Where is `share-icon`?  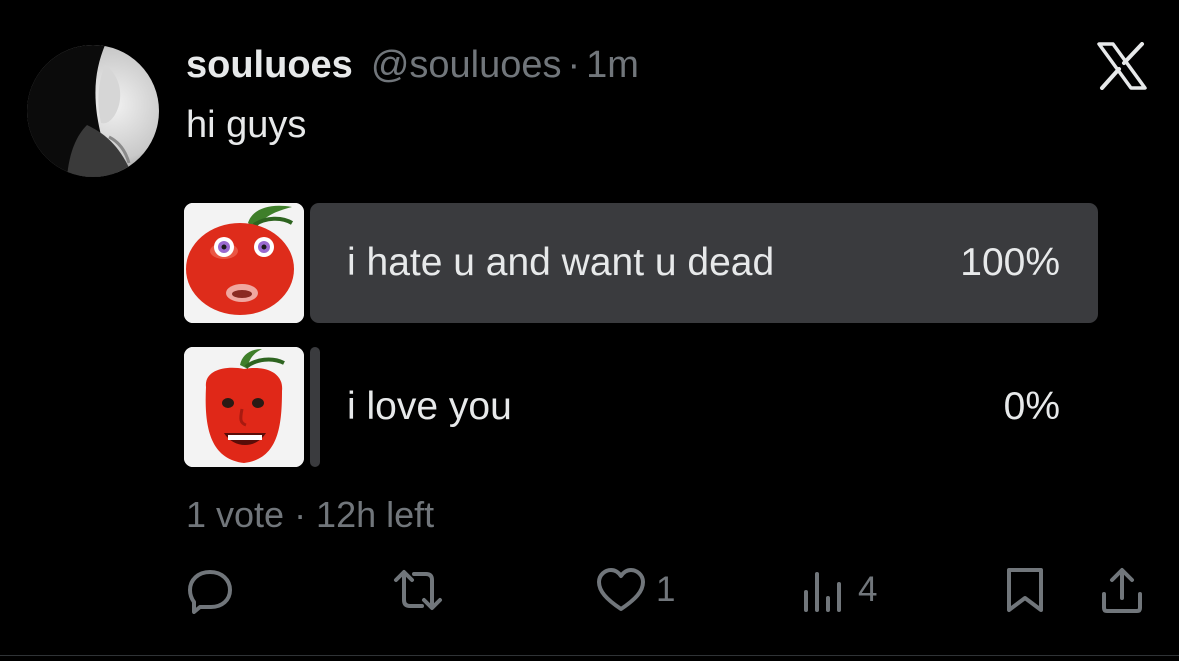 share-icon is located at coordinates (1122, 590).